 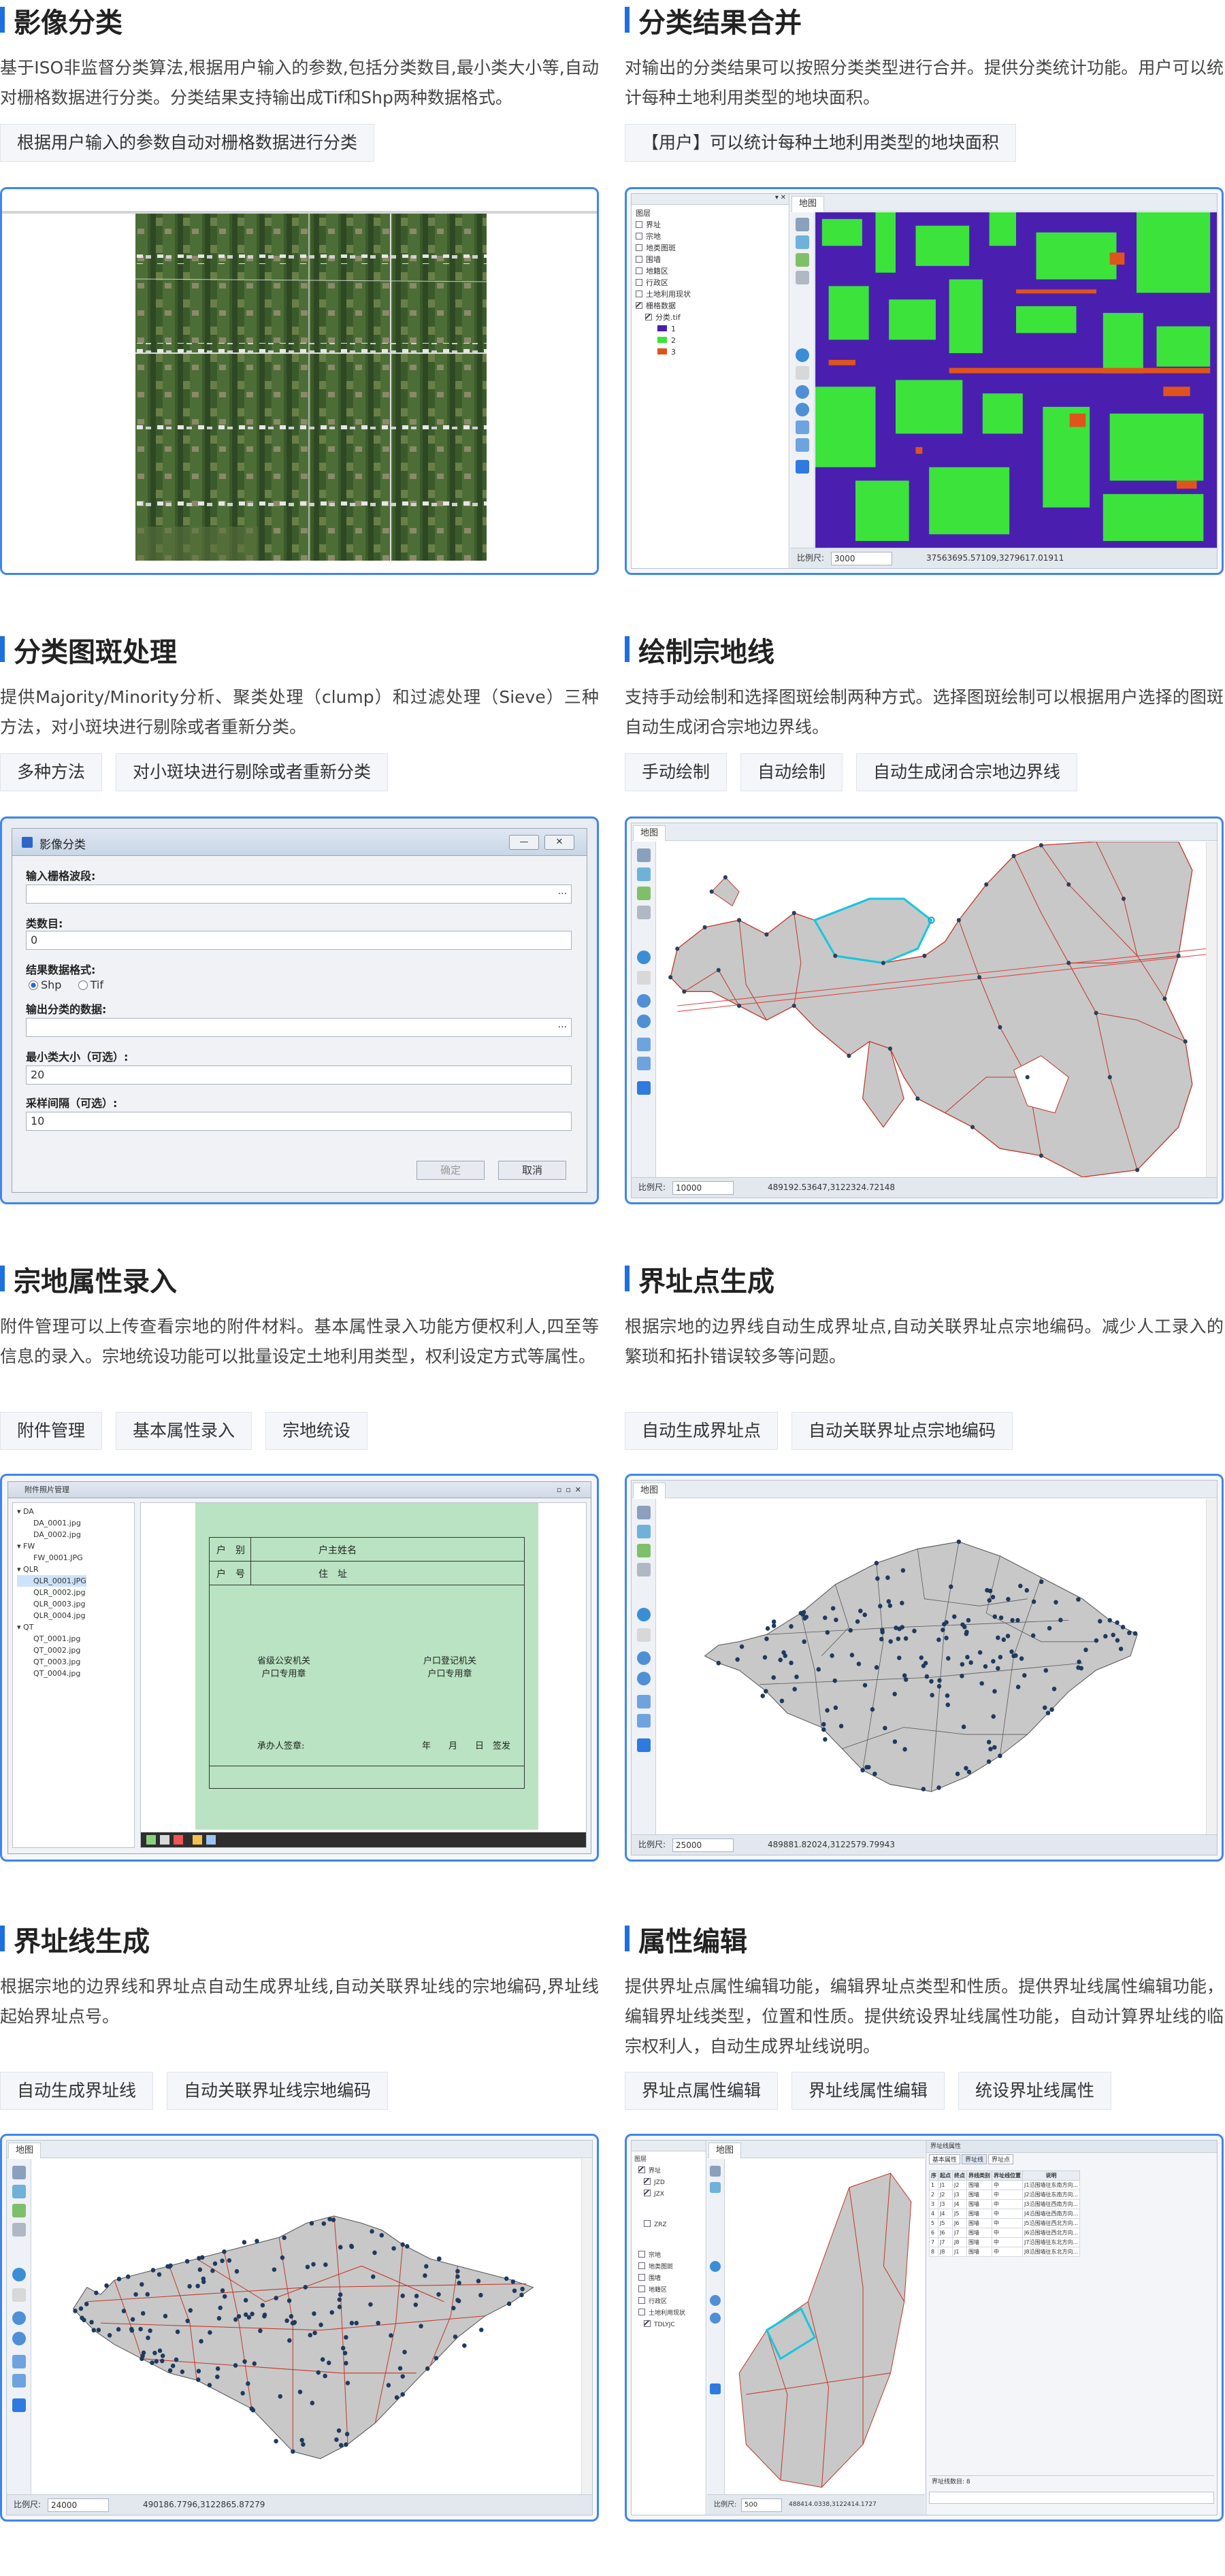 I want to click on table-cell: J4, so click(x=959, y=2204).